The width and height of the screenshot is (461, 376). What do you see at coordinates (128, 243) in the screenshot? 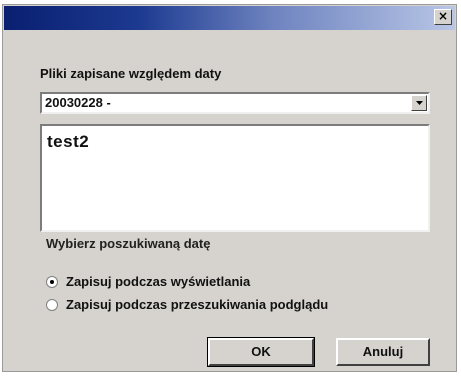
I see `choose-date-label: Wybierz poszukiwaną datę` at bounding box center [128, 243].